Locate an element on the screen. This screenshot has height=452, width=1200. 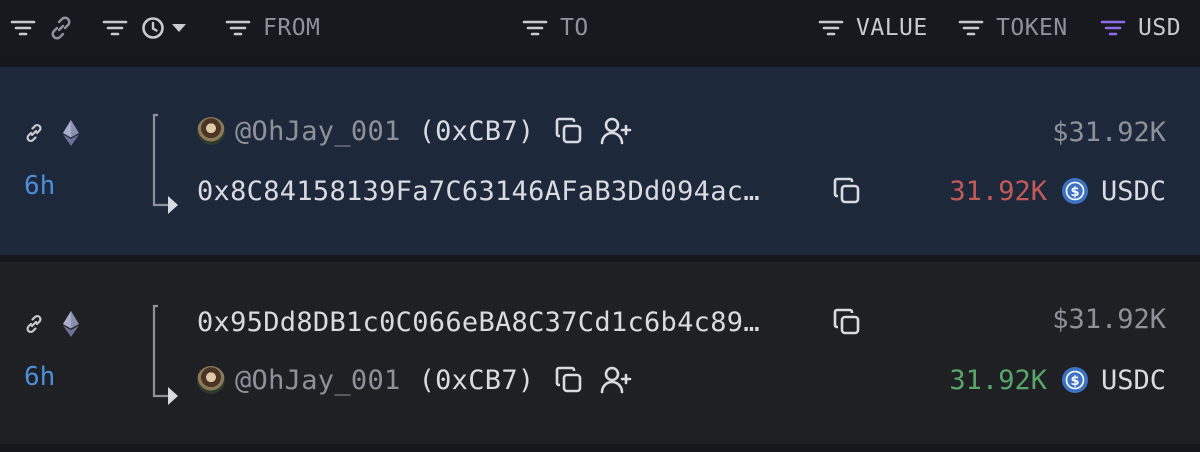
usd-column-header: USD is located at coordinates (1140, 28).